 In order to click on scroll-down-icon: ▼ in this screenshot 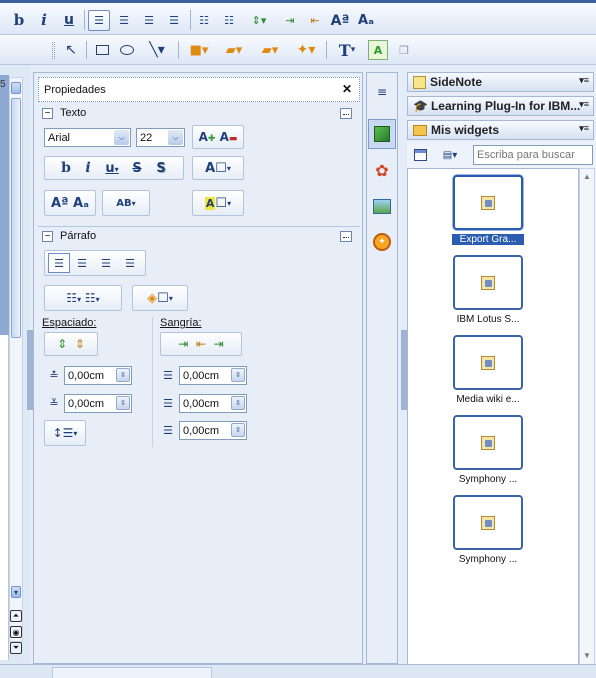, I will do `click(587, 655)`.